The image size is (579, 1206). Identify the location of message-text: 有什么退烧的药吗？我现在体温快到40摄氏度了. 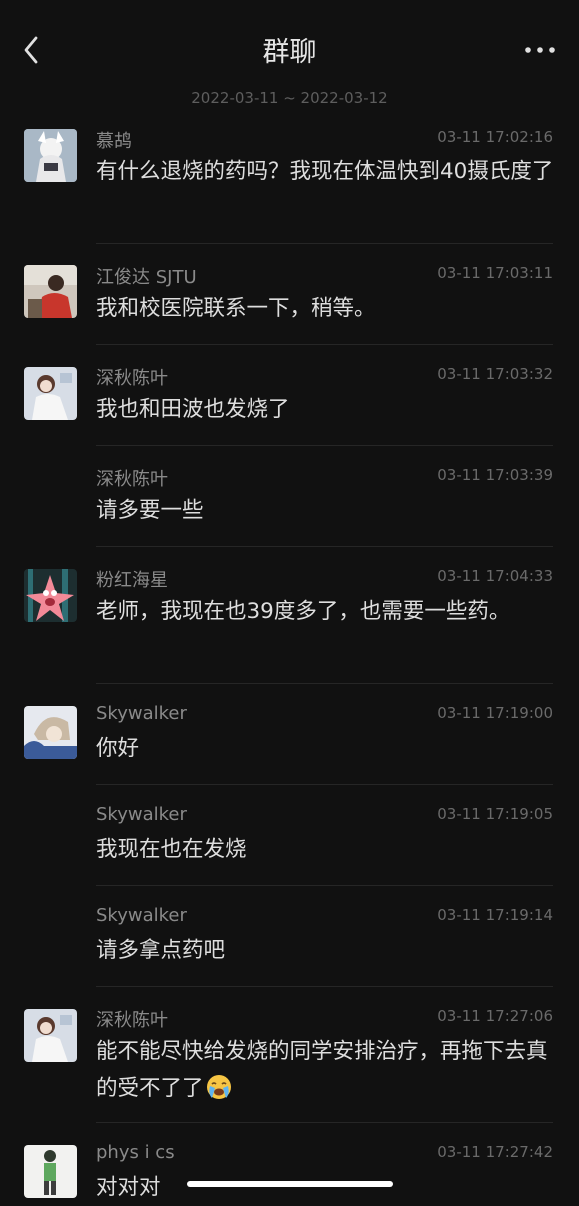
(325, 171).